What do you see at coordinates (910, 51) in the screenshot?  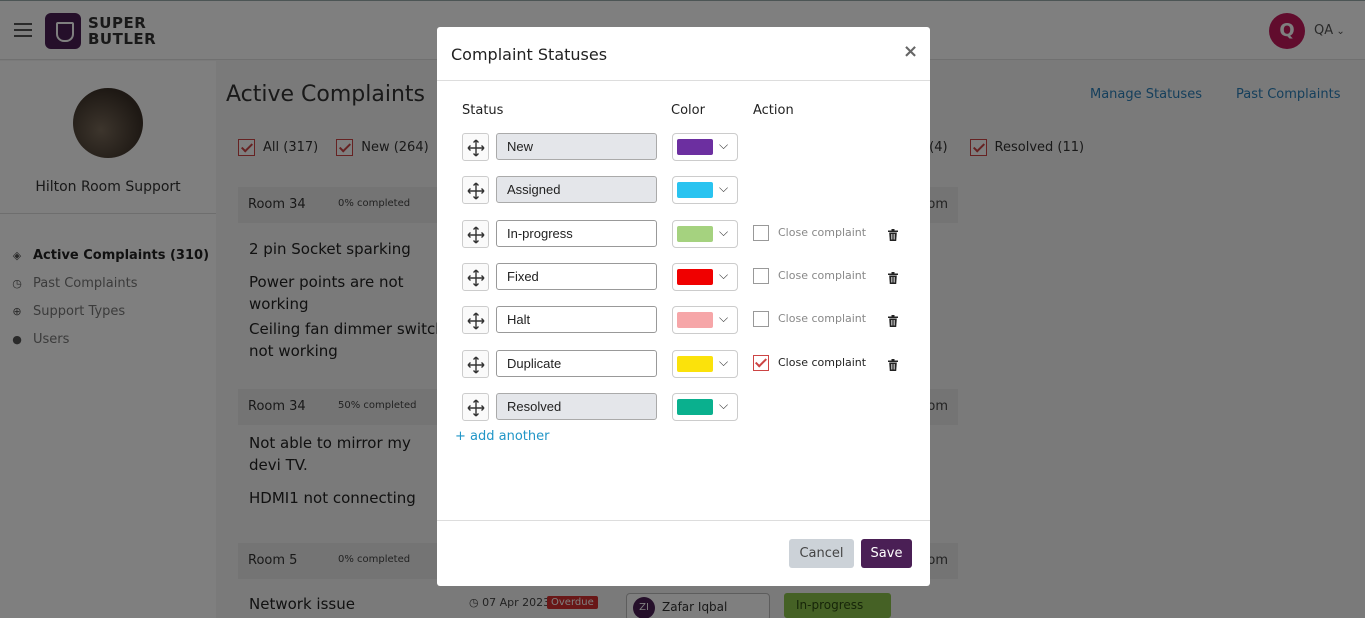 I see `close-icon: ×` at bounding box center [910, 51].